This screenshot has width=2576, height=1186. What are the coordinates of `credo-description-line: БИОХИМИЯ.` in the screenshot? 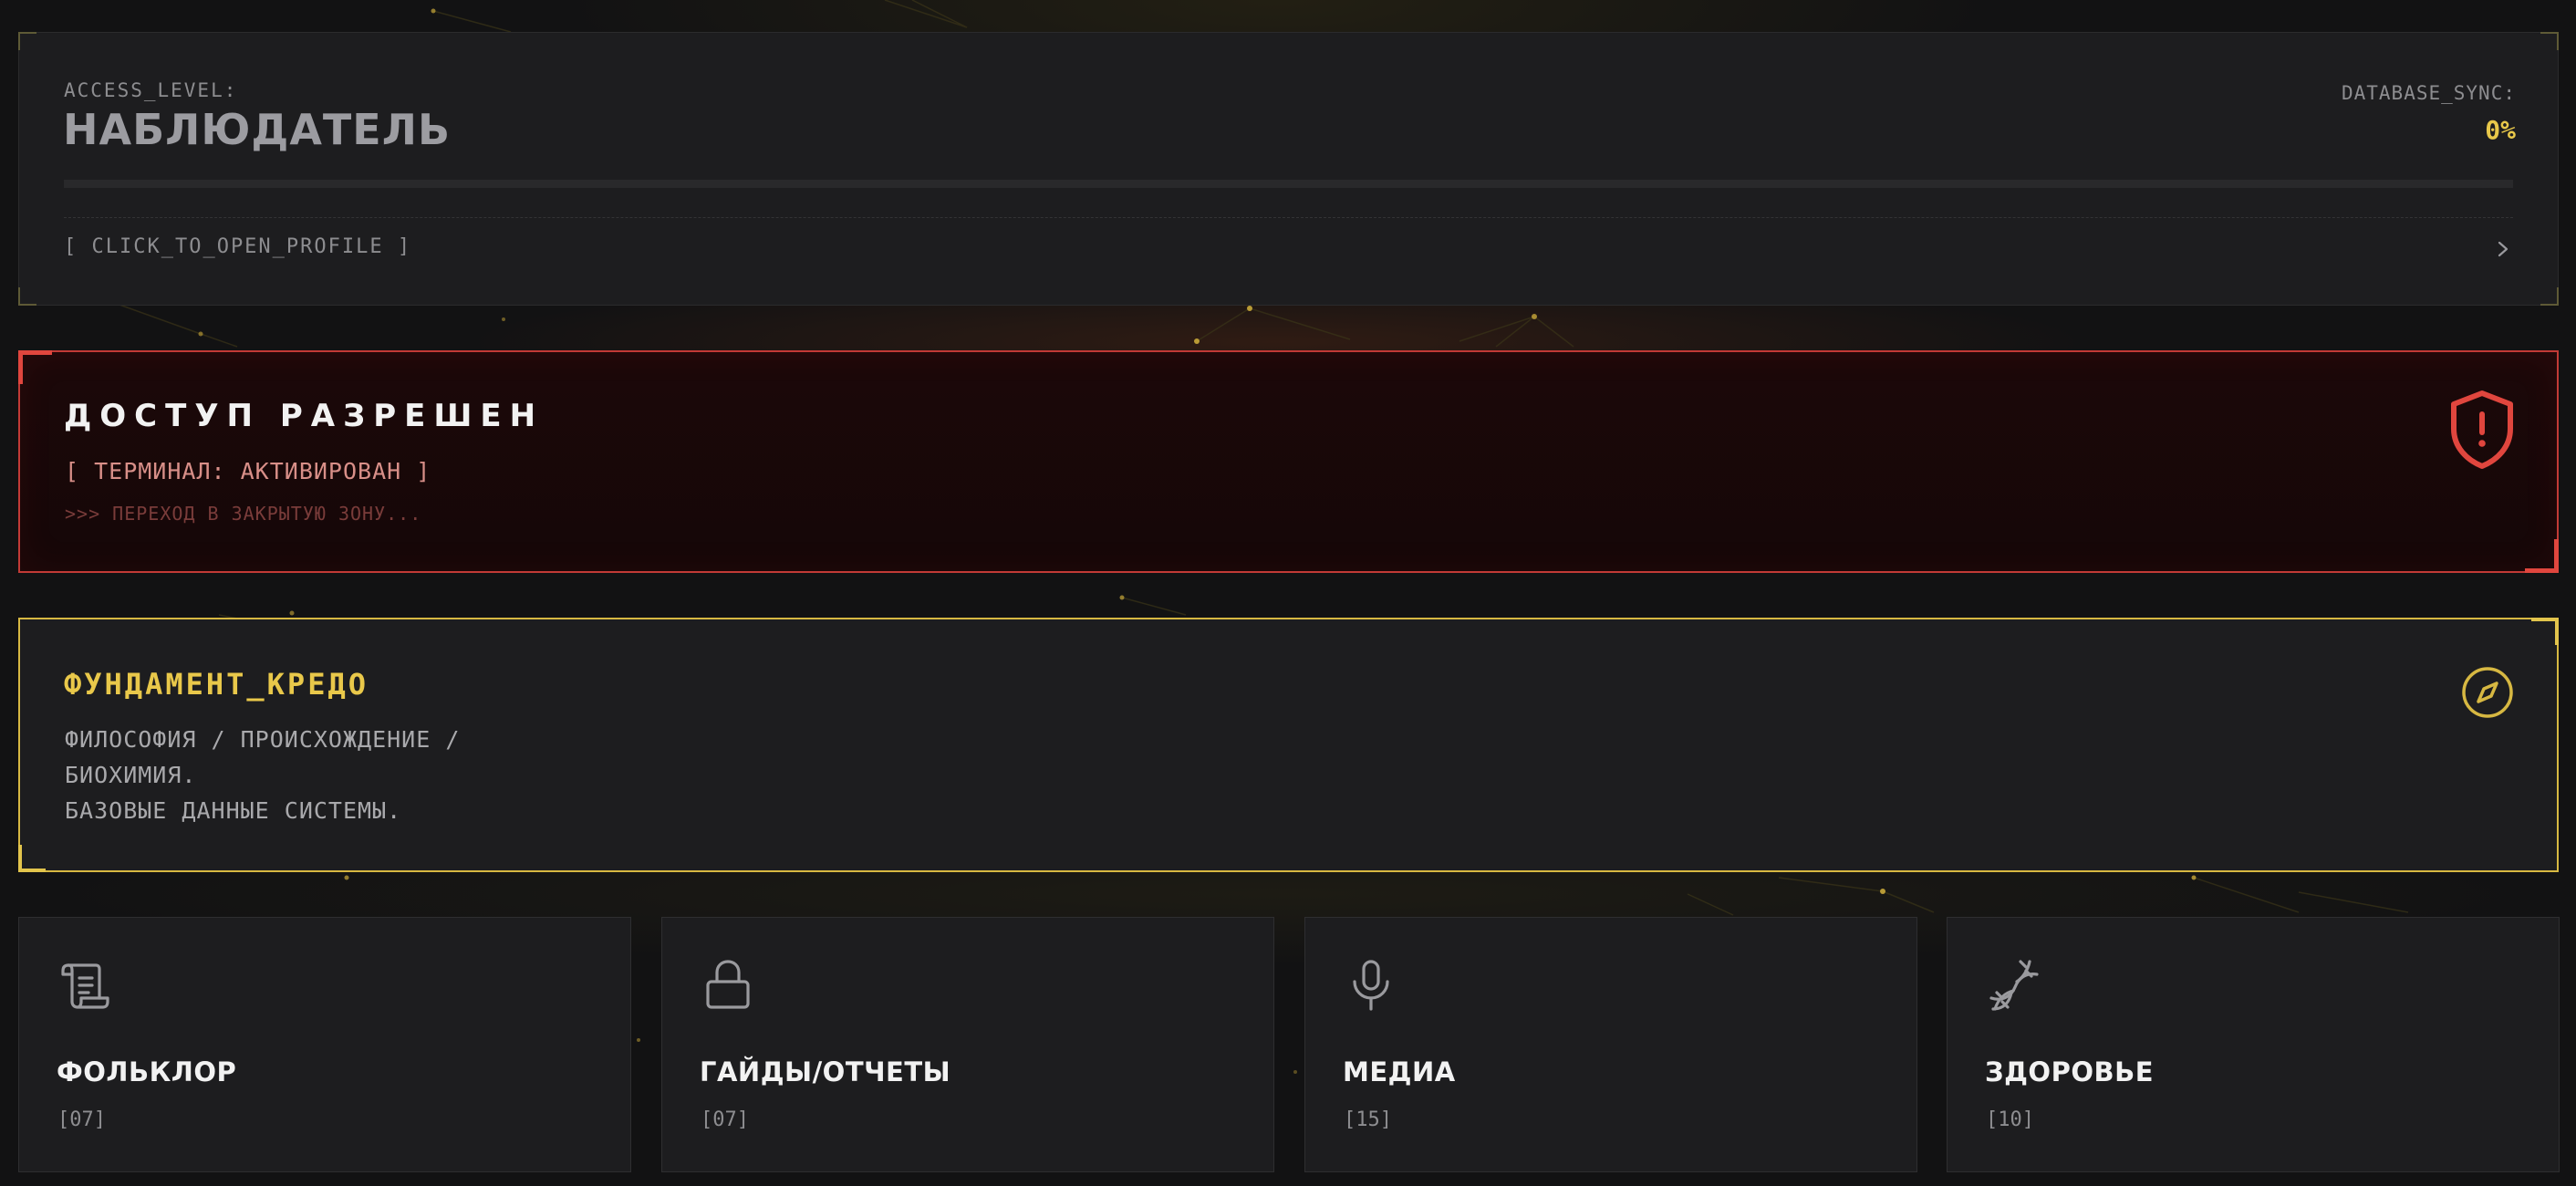 It's located at (131, 775).